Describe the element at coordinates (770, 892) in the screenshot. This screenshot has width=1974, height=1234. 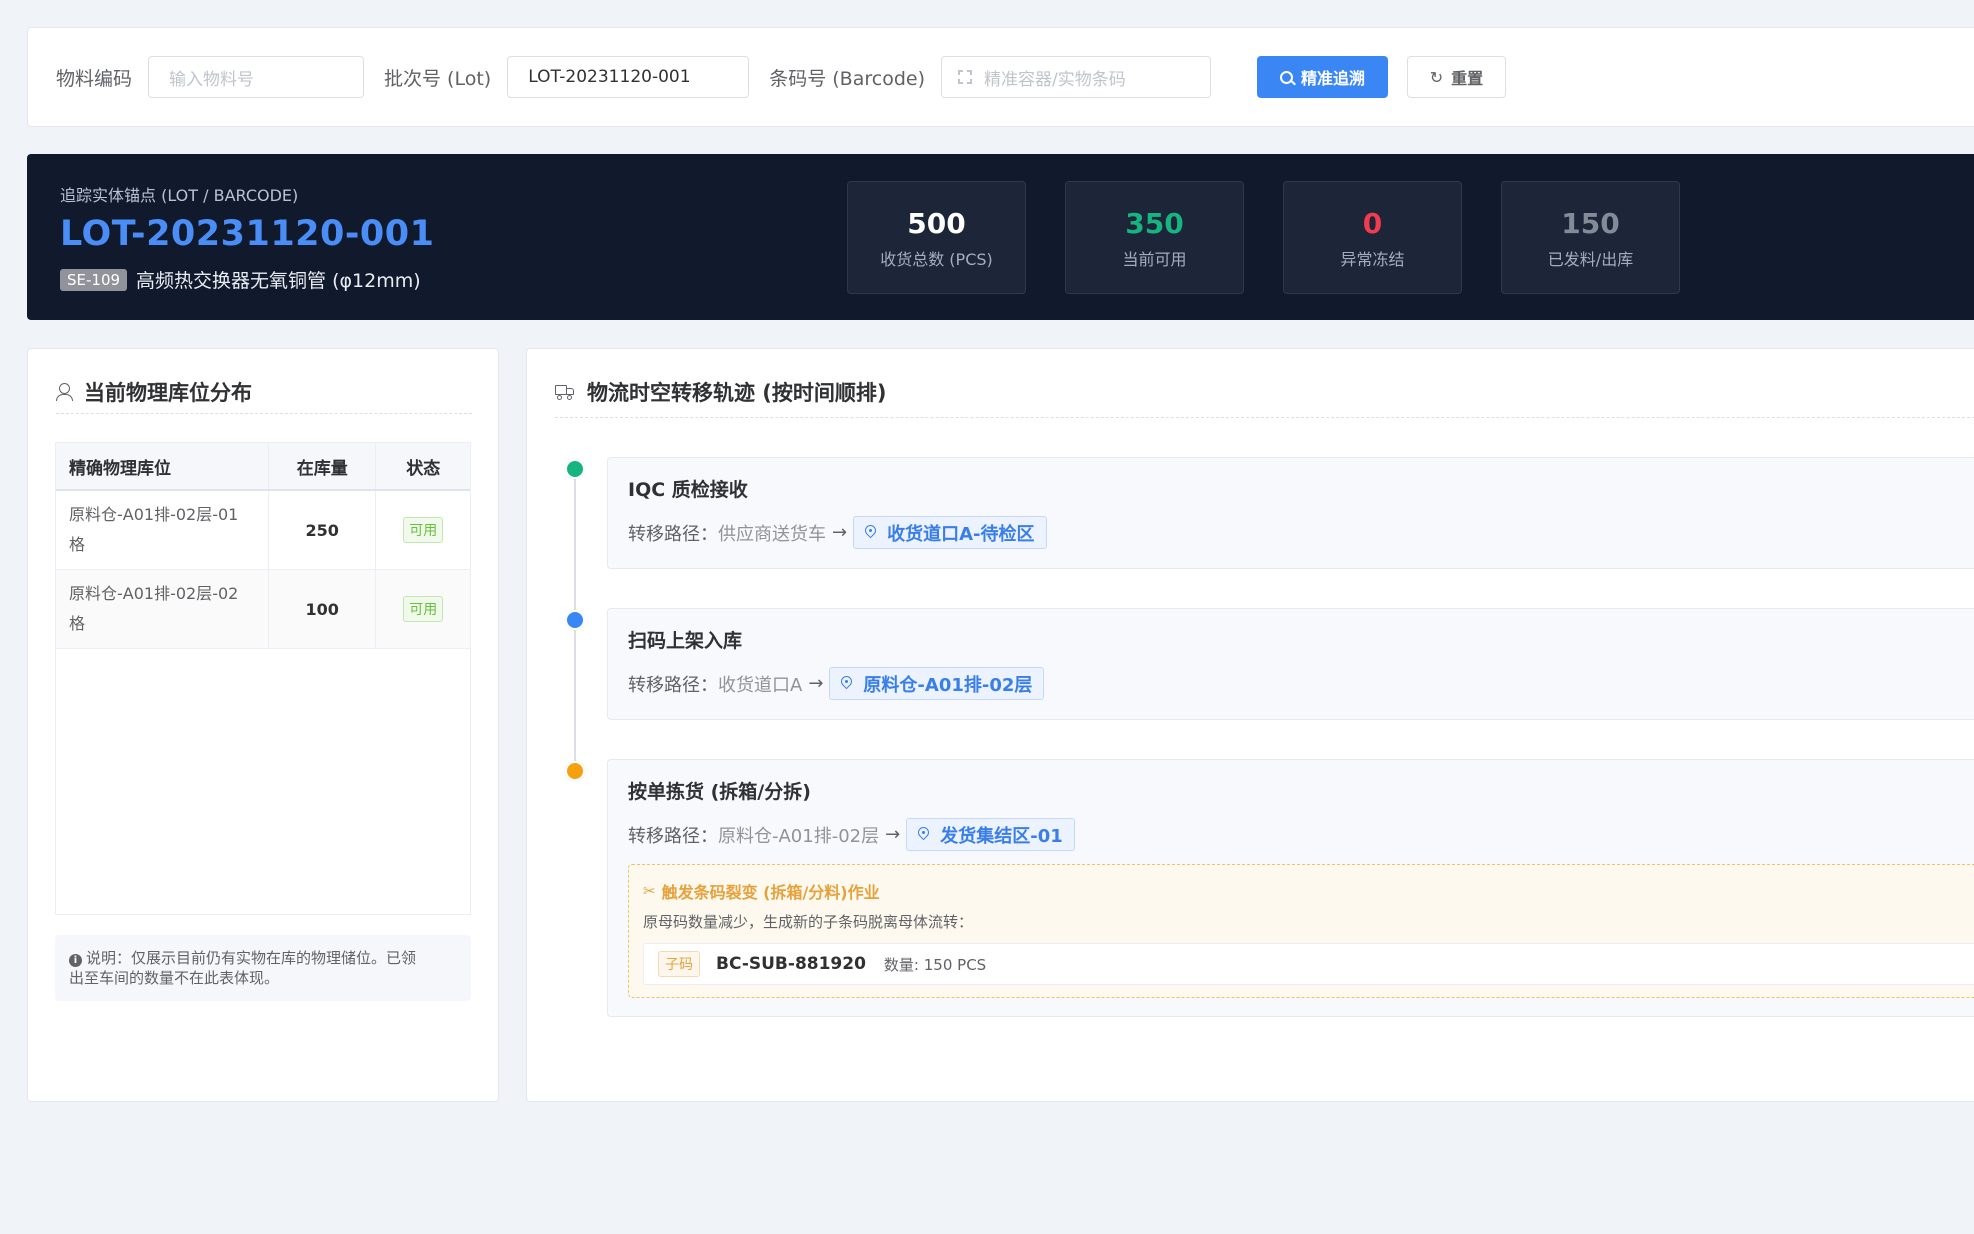
I see `split-title-text: 触发条码裂变 (拆箱/分料)作业` at that location.